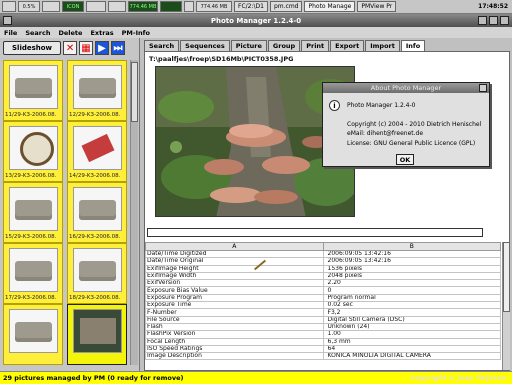 The image size is (512, 384). Describe the element at coordinates (248, 45) in the screenshot. I see `tab-picture: Picture` at that location.